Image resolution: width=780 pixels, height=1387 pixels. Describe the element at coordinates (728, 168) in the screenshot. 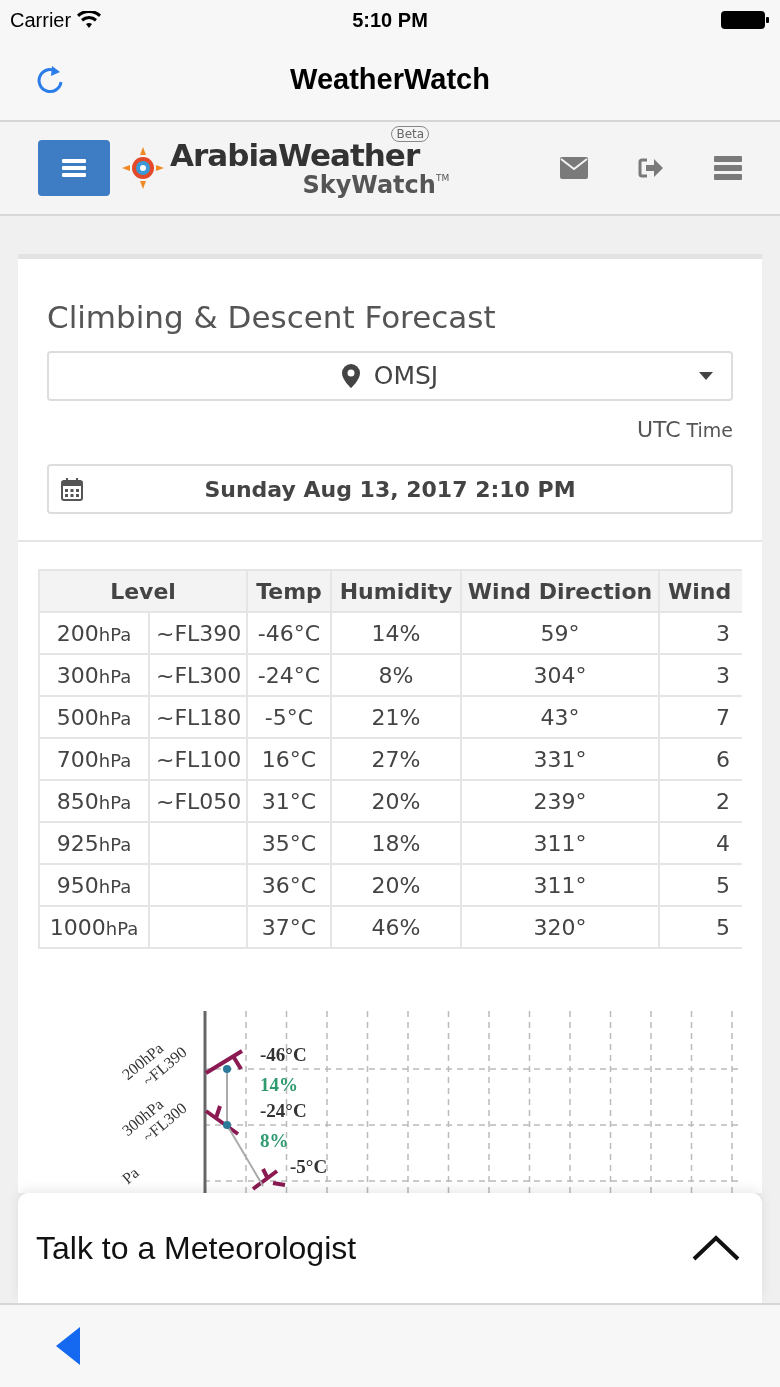

I see `server-icon` at that location.